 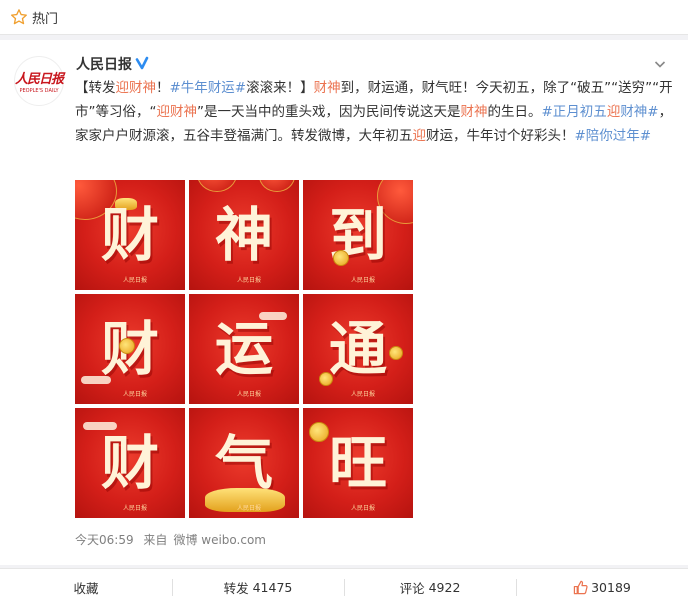 What do you see at coordinates (45, 17) in the screenshot?
I see `hot-label: 热门` at bounding box center [45, 17].